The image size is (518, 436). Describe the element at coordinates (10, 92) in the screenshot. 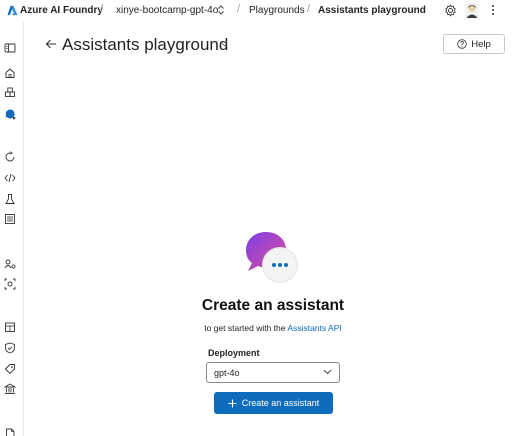

I see `models-icon` at that location.